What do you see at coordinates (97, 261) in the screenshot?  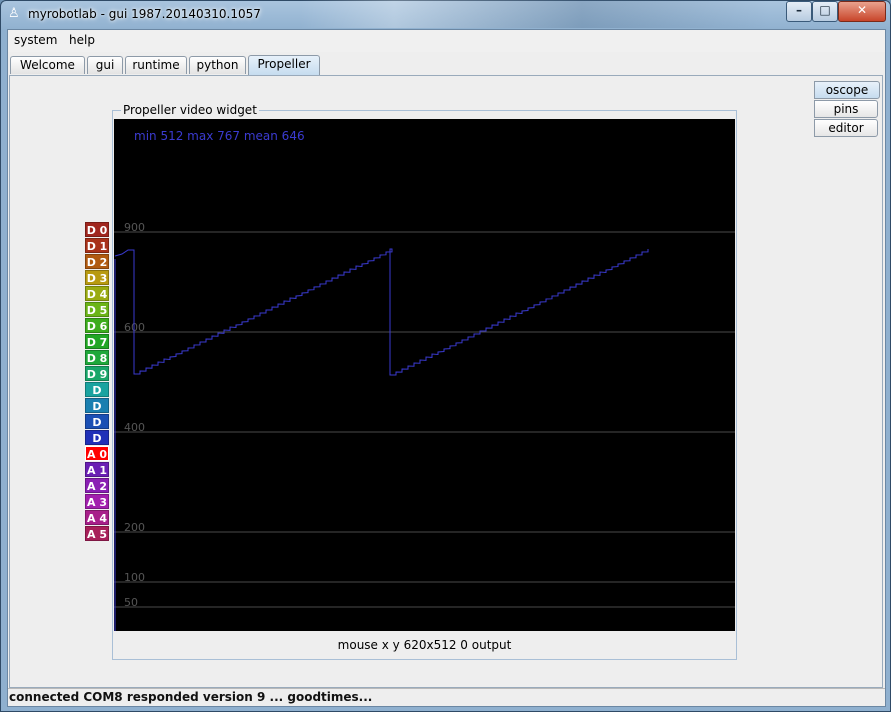 I see `pin-d2: D 2` at bounding box center [97, 261].